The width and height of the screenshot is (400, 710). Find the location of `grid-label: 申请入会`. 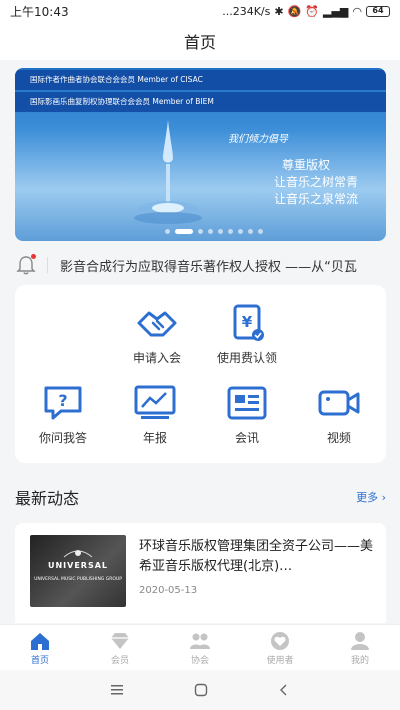

grid-label: 申请入会 is located at coordinates (156, 358).